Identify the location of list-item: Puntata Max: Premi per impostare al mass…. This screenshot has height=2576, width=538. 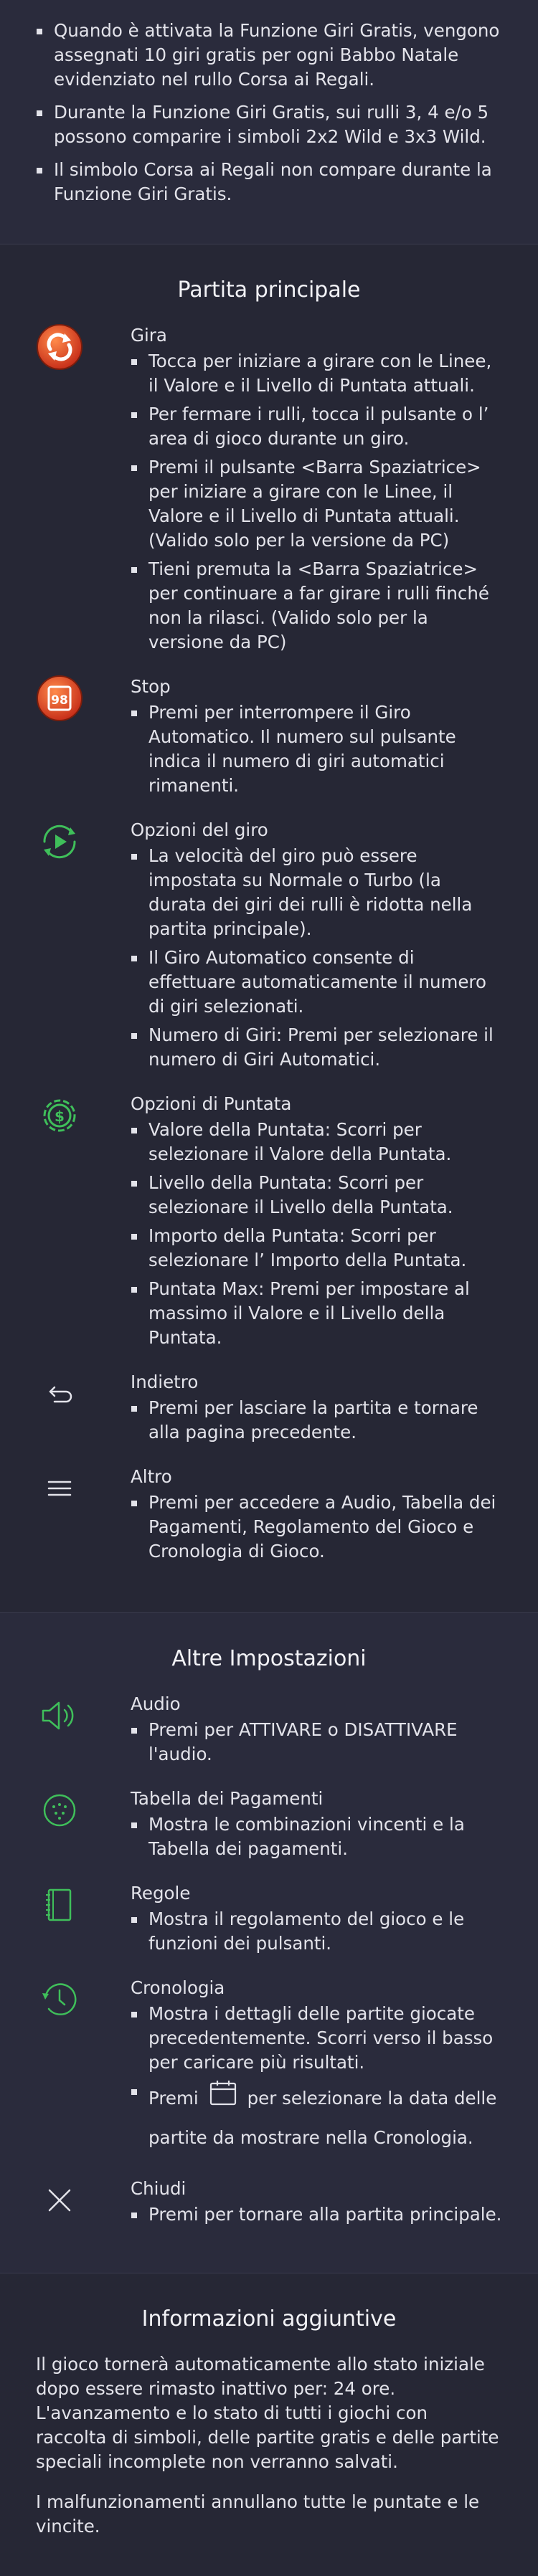
(316, 1314).